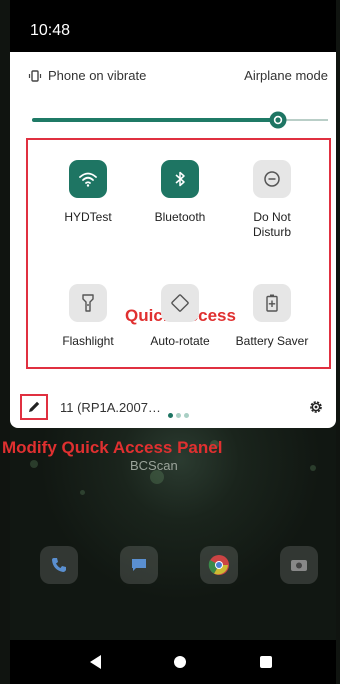 The width and height of the screenshot is (340, 684). I want to click on app-dock, so click(185, 566).